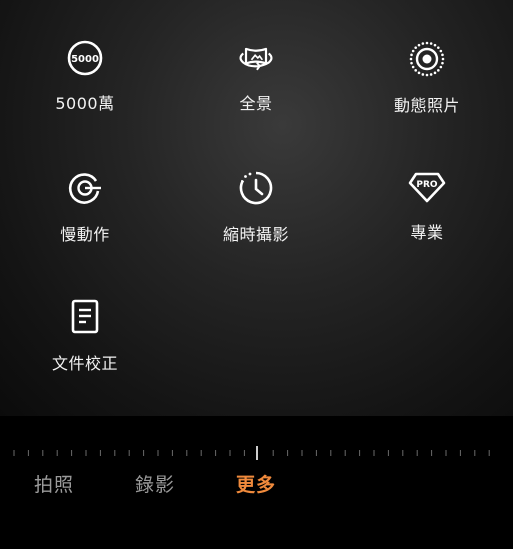 This screenshot has width=513, height=549. I want to click on pro-badge-text: PRO, so click(427, 185).